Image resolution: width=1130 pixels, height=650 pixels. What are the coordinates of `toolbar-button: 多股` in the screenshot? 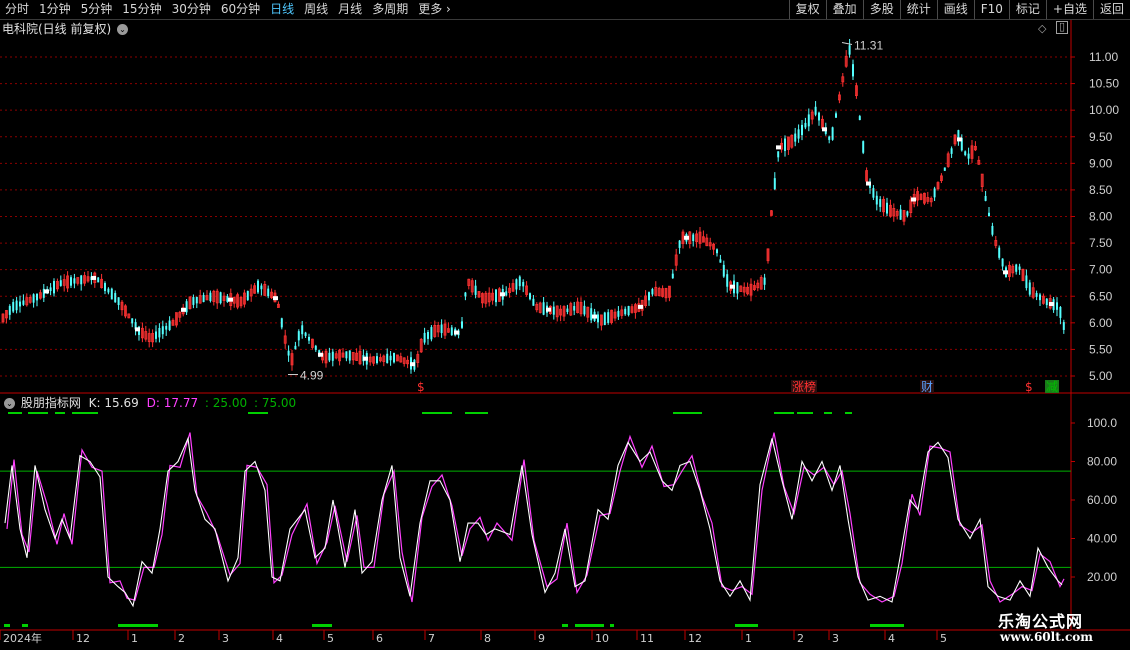 It's located at (881, 9).